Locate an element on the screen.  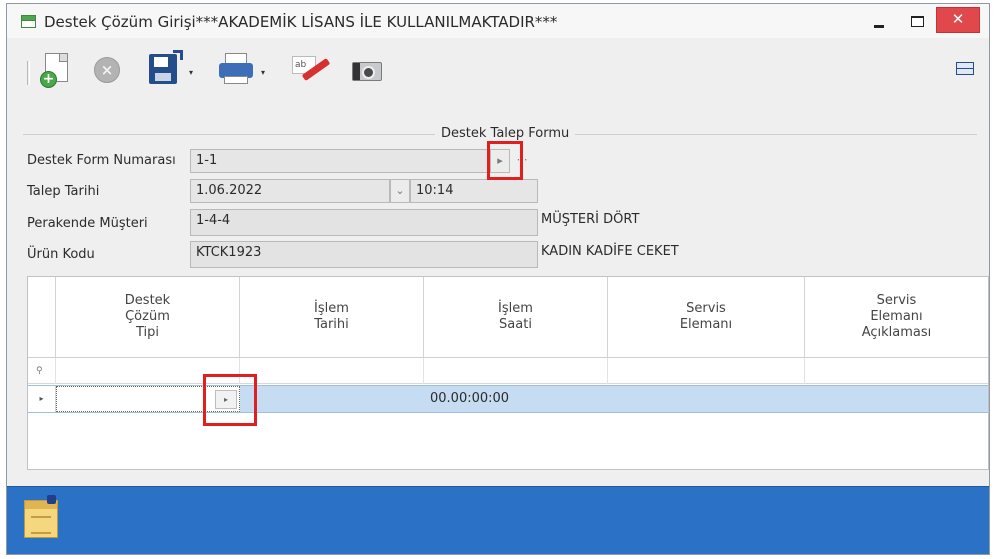
filter-cell-process-time is located at coordinates (516, 371).